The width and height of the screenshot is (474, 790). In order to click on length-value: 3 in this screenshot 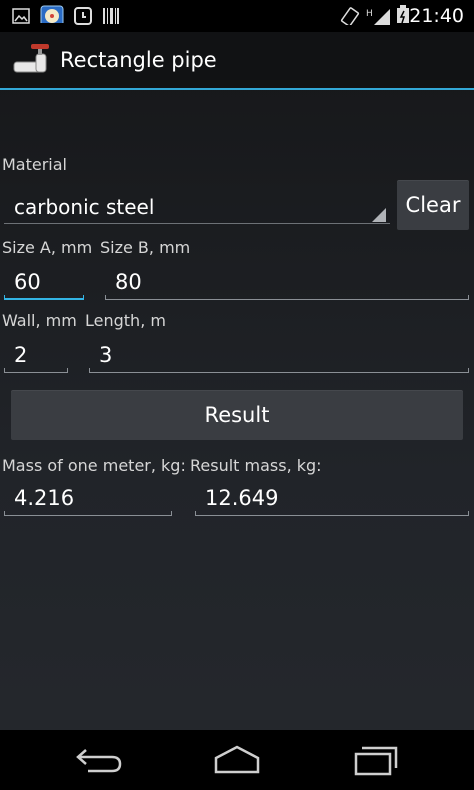, I will do `click(106, 355)`.